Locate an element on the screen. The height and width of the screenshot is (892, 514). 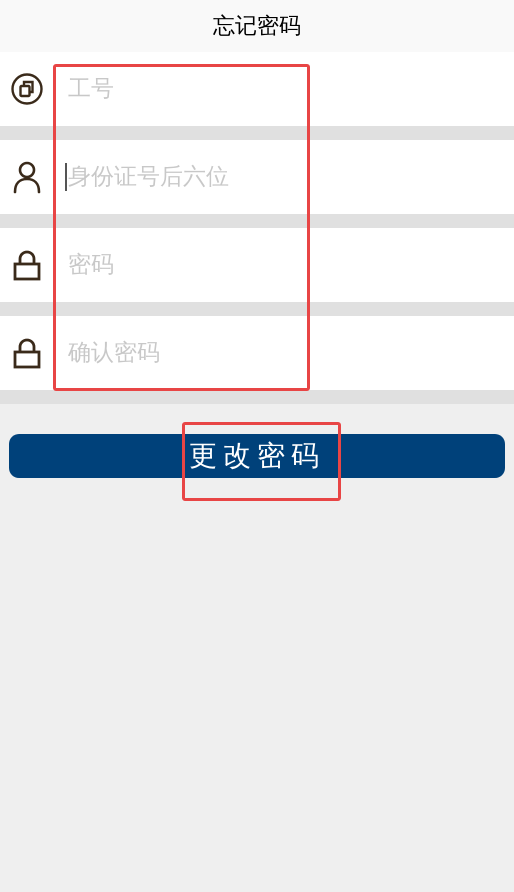
person-icon is located at coordinates (27, 177).